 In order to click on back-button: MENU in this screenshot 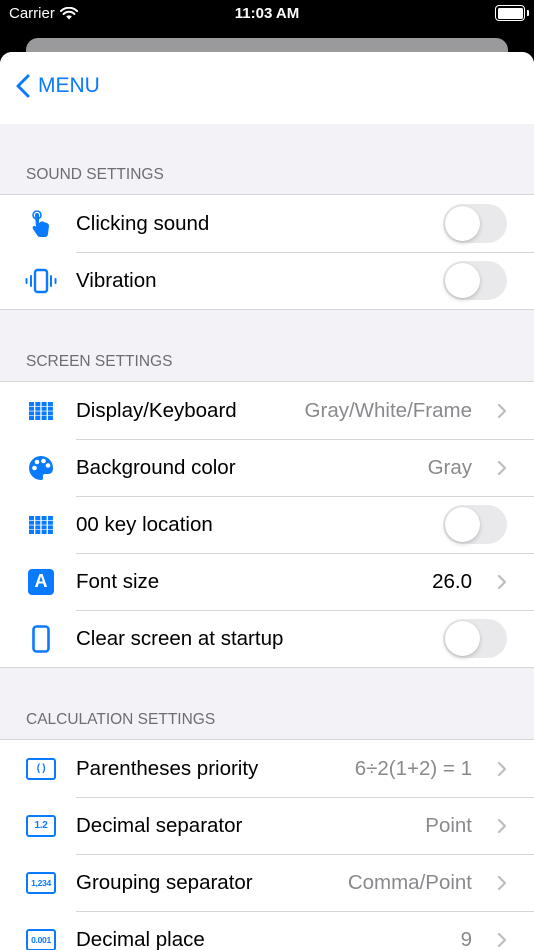, I will do `click(58, 86)`.